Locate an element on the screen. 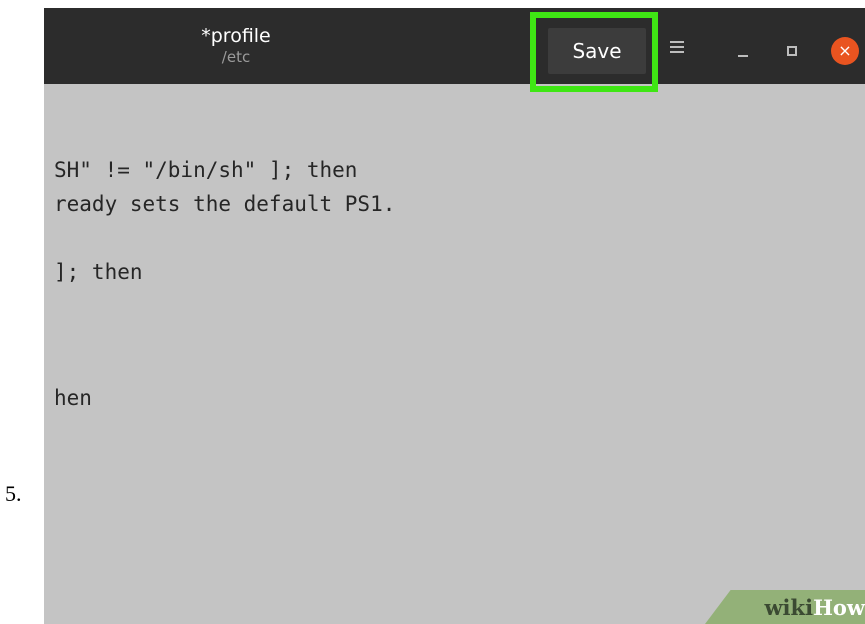 The image size is (865, 624). window-title: *profile is located at coordinates (236, 36).